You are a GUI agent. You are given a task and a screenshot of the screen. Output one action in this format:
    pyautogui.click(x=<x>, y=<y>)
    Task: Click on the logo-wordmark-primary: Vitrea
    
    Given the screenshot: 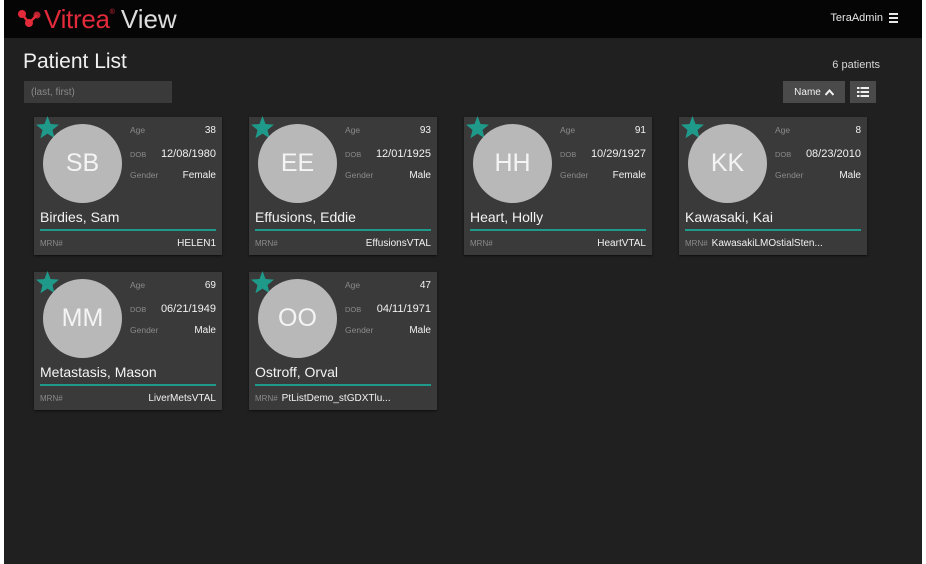 What is the action you would take?
    pyautogui.click(x=77, y=18)
    